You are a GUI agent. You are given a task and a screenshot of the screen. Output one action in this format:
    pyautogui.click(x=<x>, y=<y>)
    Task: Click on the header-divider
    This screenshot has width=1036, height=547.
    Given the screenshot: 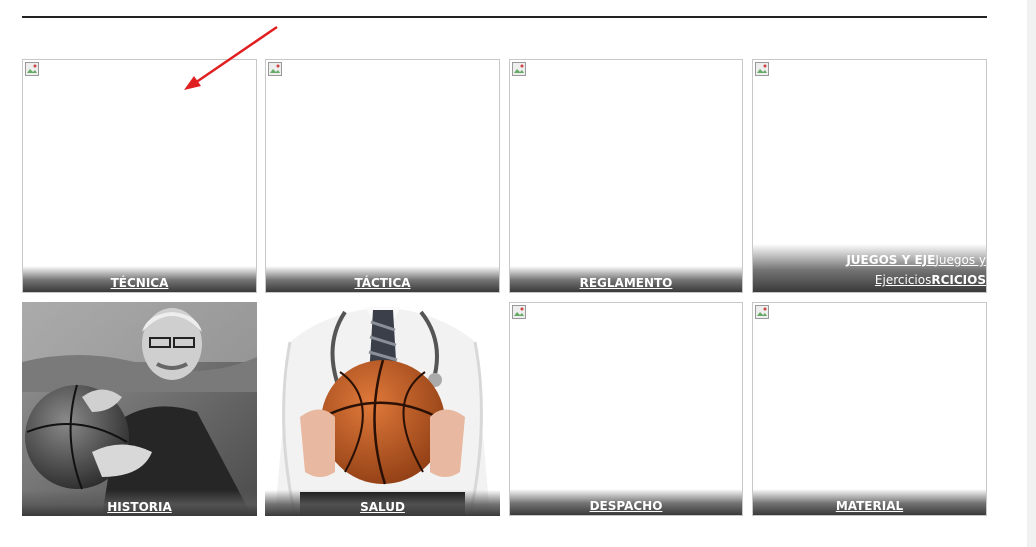 What is the action you would take?
    pyautogui.click(x=504, y=17)
    